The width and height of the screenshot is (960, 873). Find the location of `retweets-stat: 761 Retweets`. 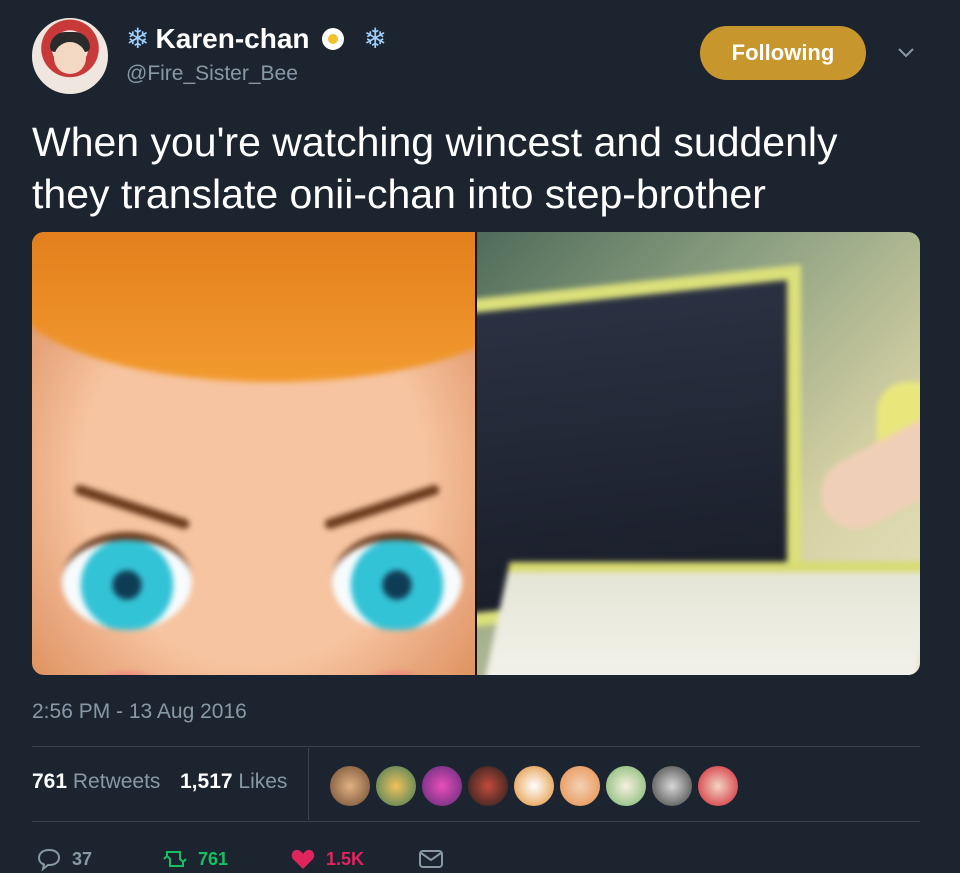

retweets-stat: 761 Retweets is located at coordinates (96, 782).